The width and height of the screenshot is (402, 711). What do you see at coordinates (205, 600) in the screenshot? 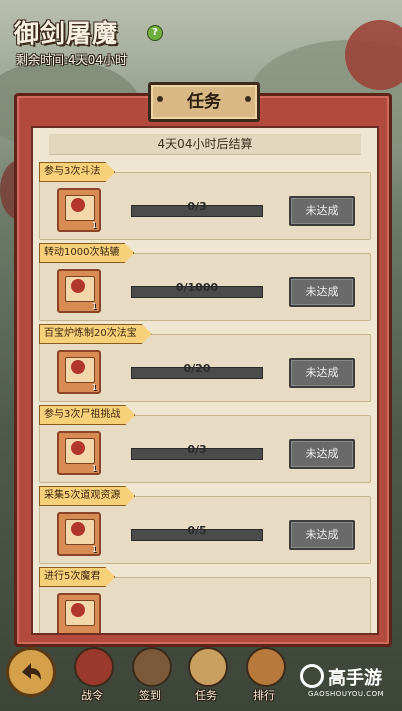
I see `task-item: 进行5次魔君` at bounding box center [205, 600].